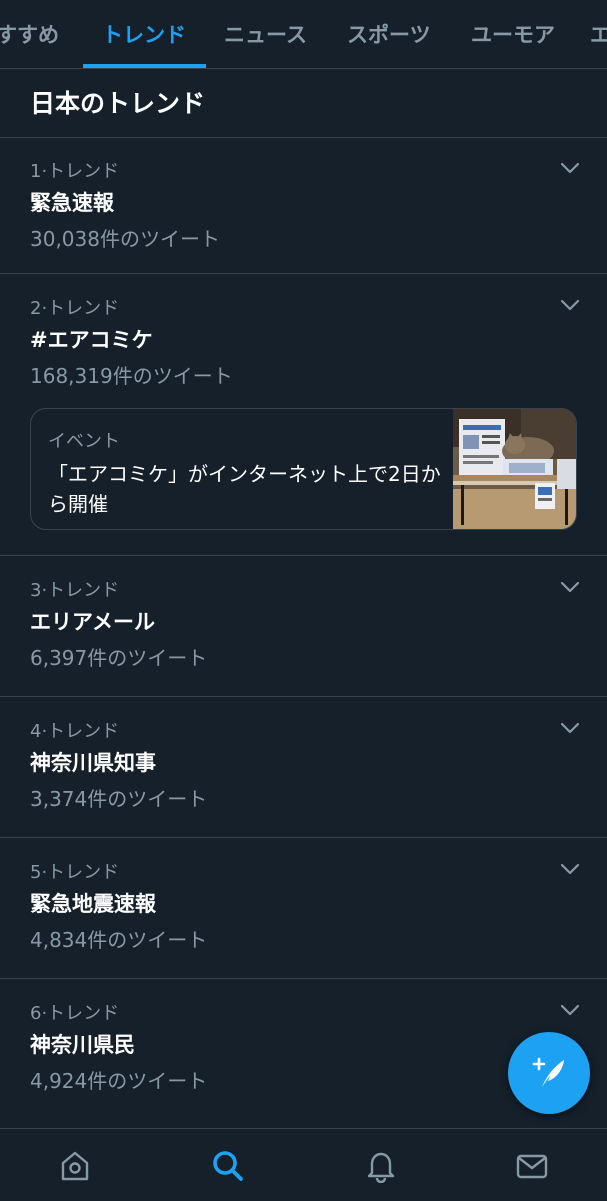  Describe the element at coordinates (119, 799) in the screenshot. I see `trend-tweet-count: 3,374件のツイート` at that location.